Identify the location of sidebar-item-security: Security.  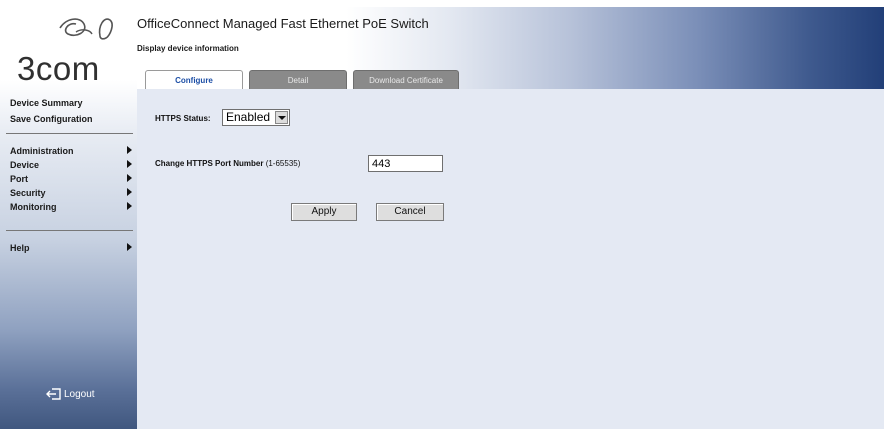
(72, 193).